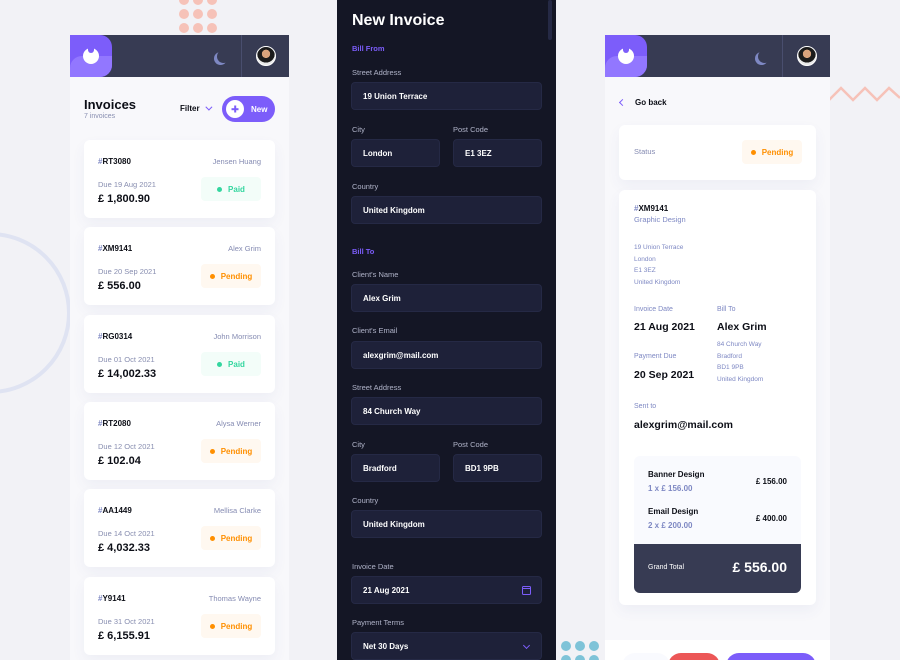 This screenshot has width=900, height=660. I want to click on go-back-link: Go back, so click(642, 102).